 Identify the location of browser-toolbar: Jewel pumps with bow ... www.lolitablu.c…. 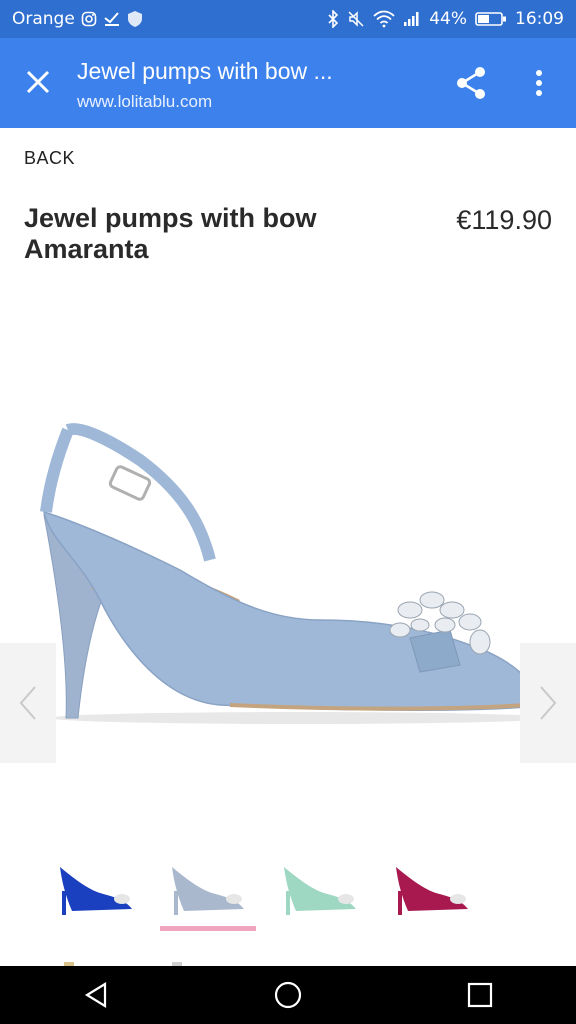
(288, 83).